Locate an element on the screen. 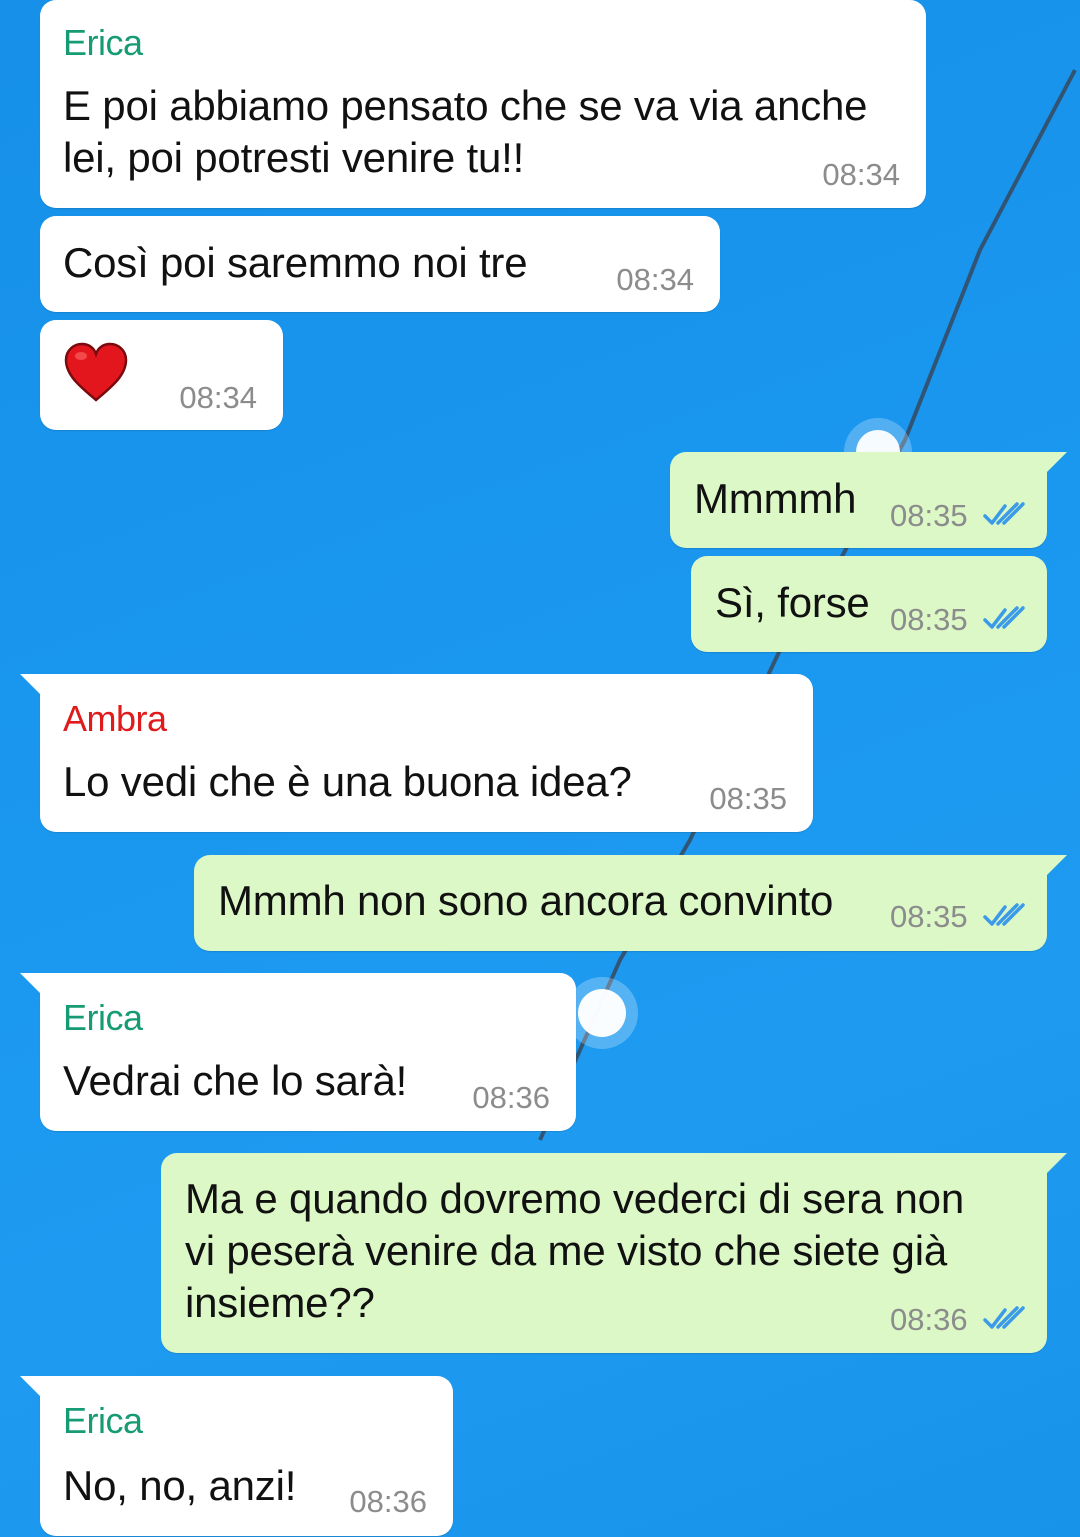  message-text: Lo vedi che è una buona idea? is located at coordinates (347, 781).